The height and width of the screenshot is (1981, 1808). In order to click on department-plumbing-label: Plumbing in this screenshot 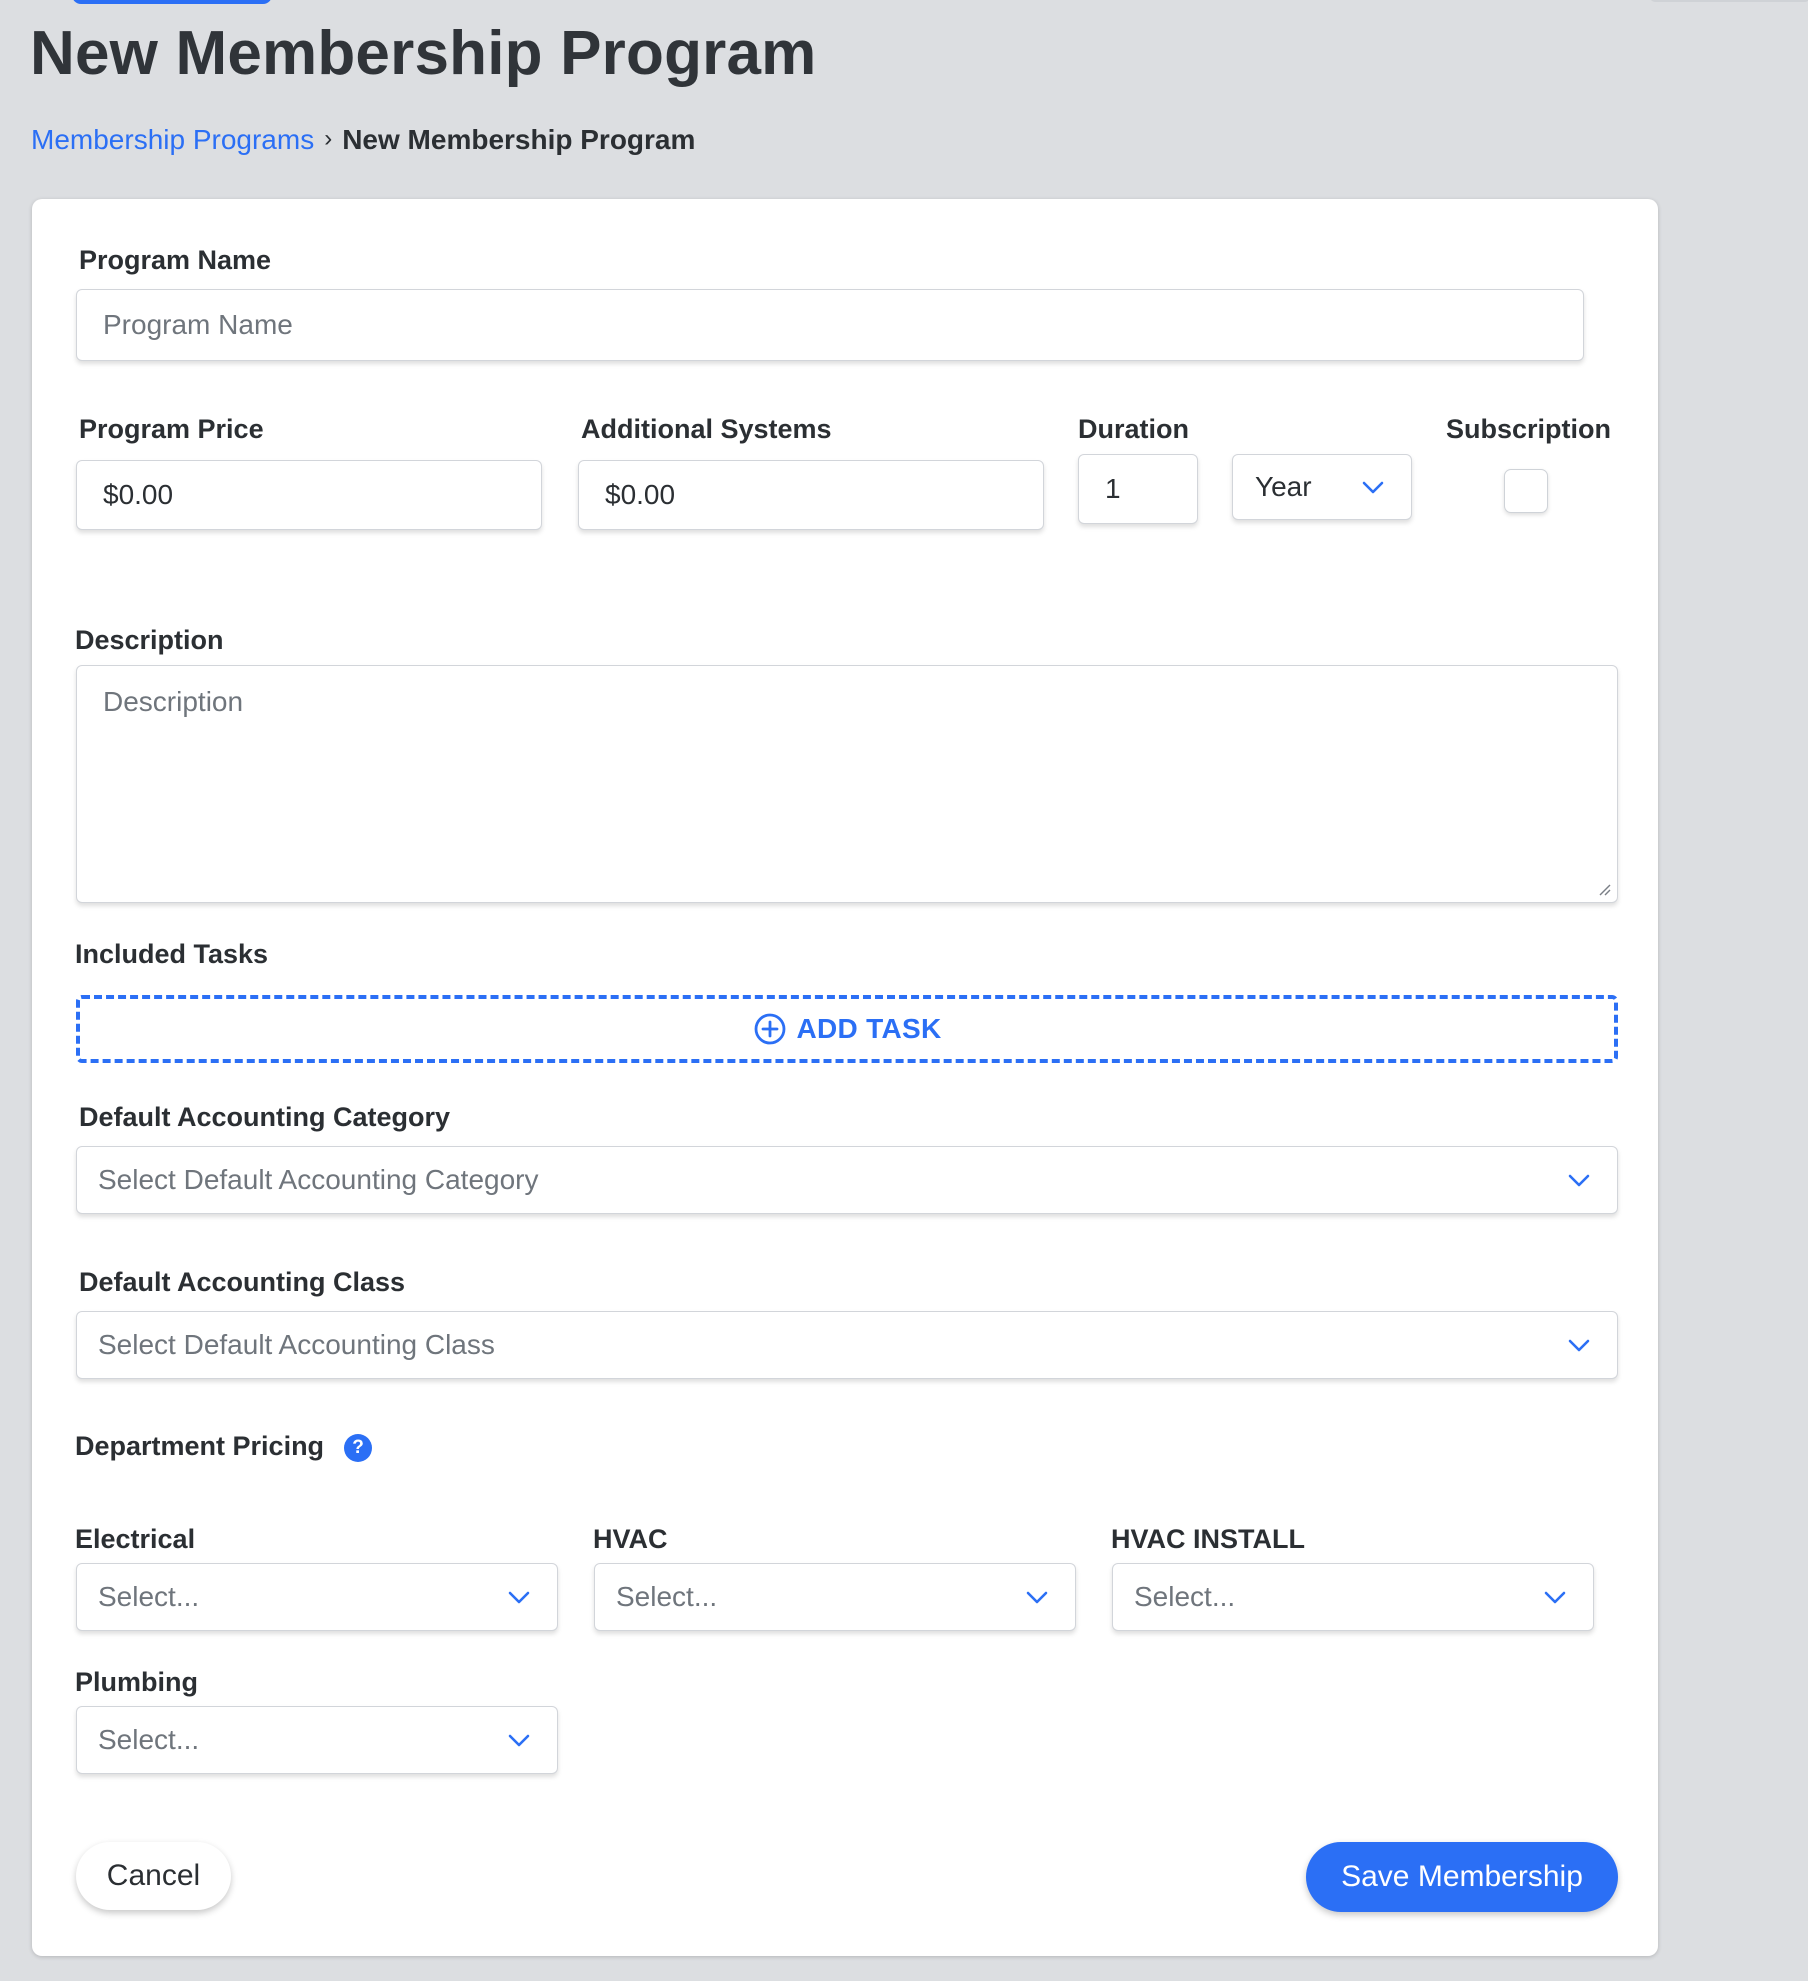, I will do `click(136, 1682)`.